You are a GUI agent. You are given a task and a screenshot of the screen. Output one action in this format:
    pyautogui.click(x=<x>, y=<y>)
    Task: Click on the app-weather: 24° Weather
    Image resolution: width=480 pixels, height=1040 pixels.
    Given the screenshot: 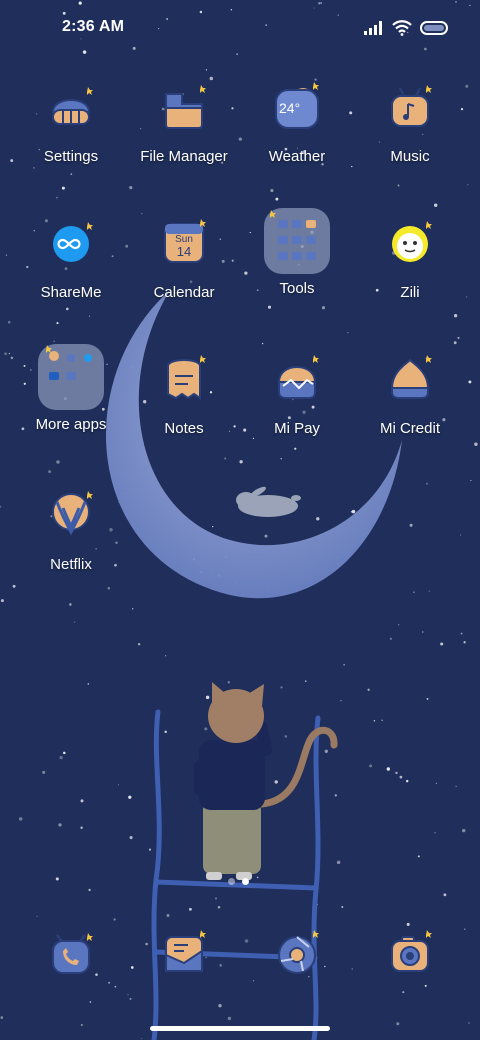 What is the action you would take?
    pyautogui.click(x=297, y=135)
    